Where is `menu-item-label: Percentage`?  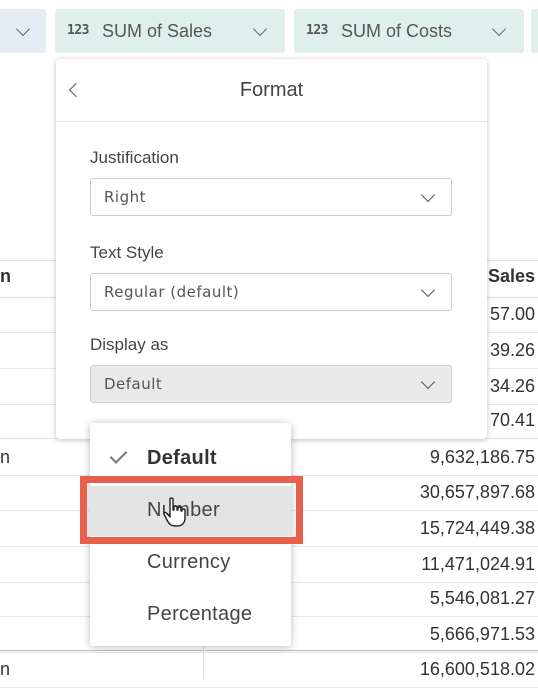 menu-item-label: Percentage is located at coordinates (200, 614).